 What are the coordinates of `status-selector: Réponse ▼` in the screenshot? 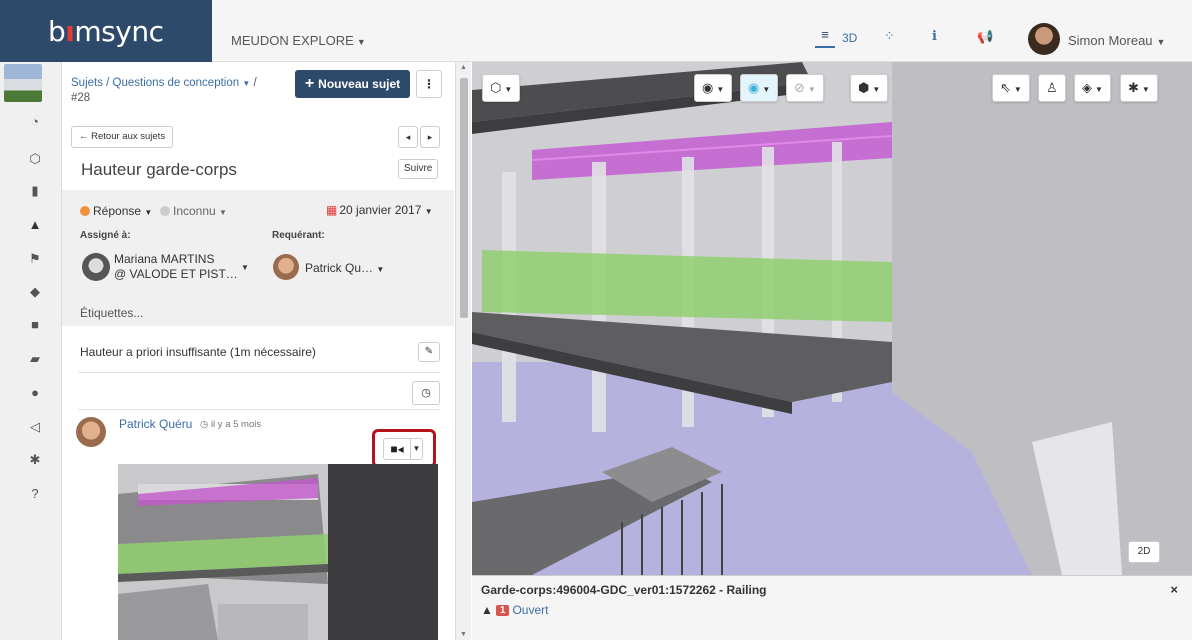 It's located at (116, 211).